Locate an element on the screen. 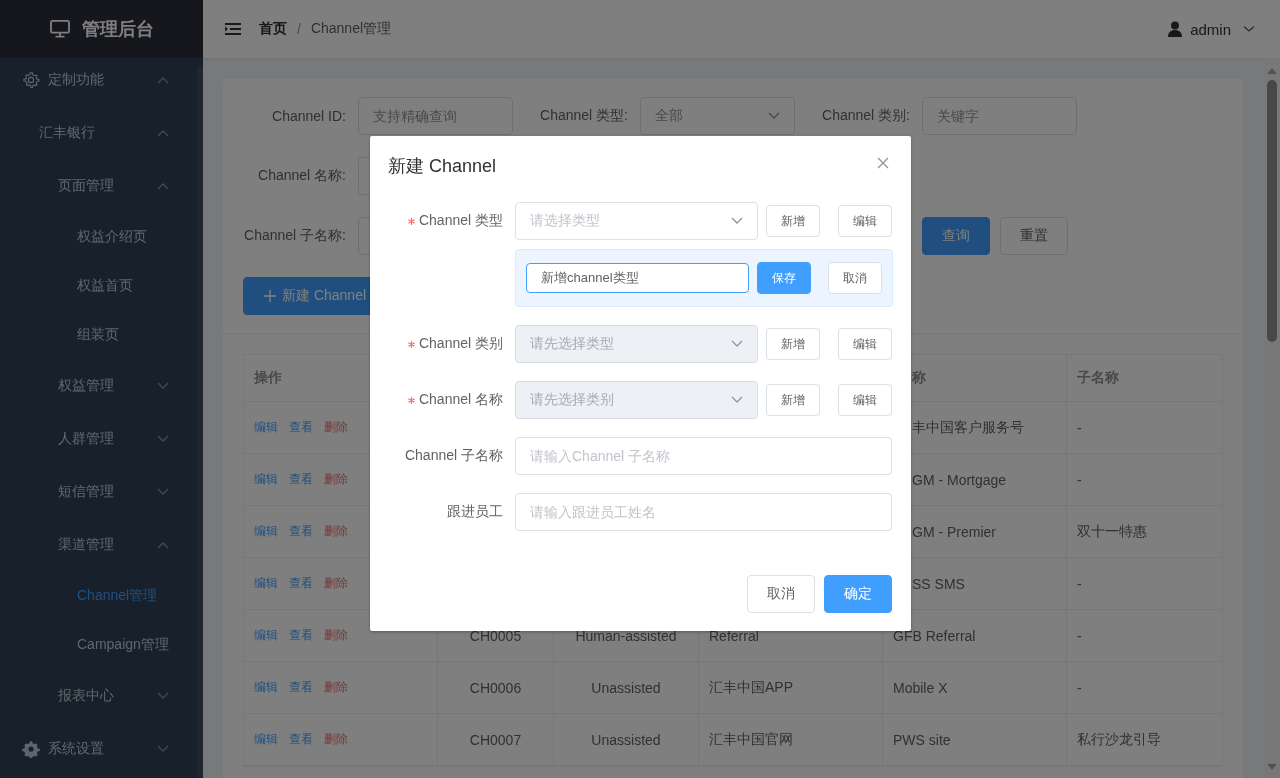 The image size is (1280, 778). table-cell: CH0005 is located at coordinates (495, 635).